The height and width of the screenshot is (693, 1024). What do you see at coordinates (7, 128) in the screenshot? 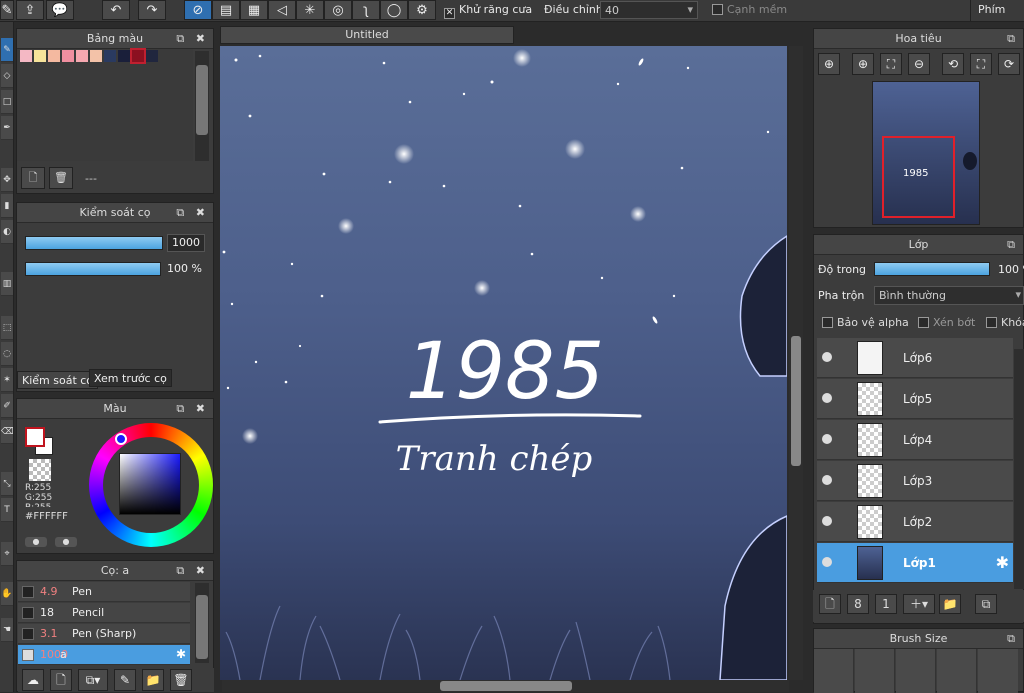
I see `pen-tool-icon: ✒` at bounding box center [7, 128].